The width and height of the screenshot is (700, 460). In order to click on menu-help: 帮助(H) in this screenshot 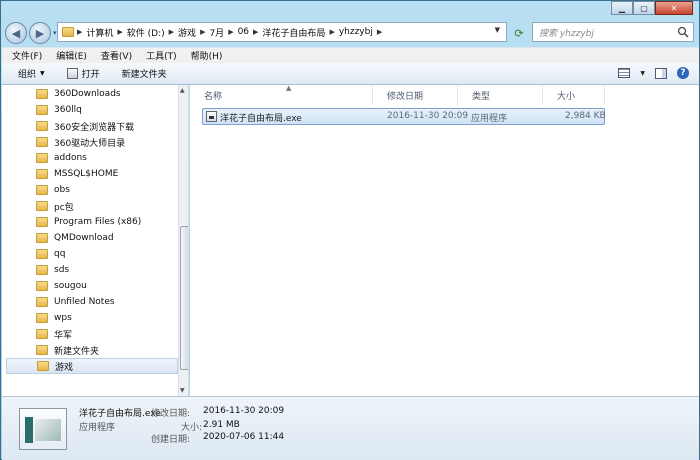, I will do `click(207, 55)`.